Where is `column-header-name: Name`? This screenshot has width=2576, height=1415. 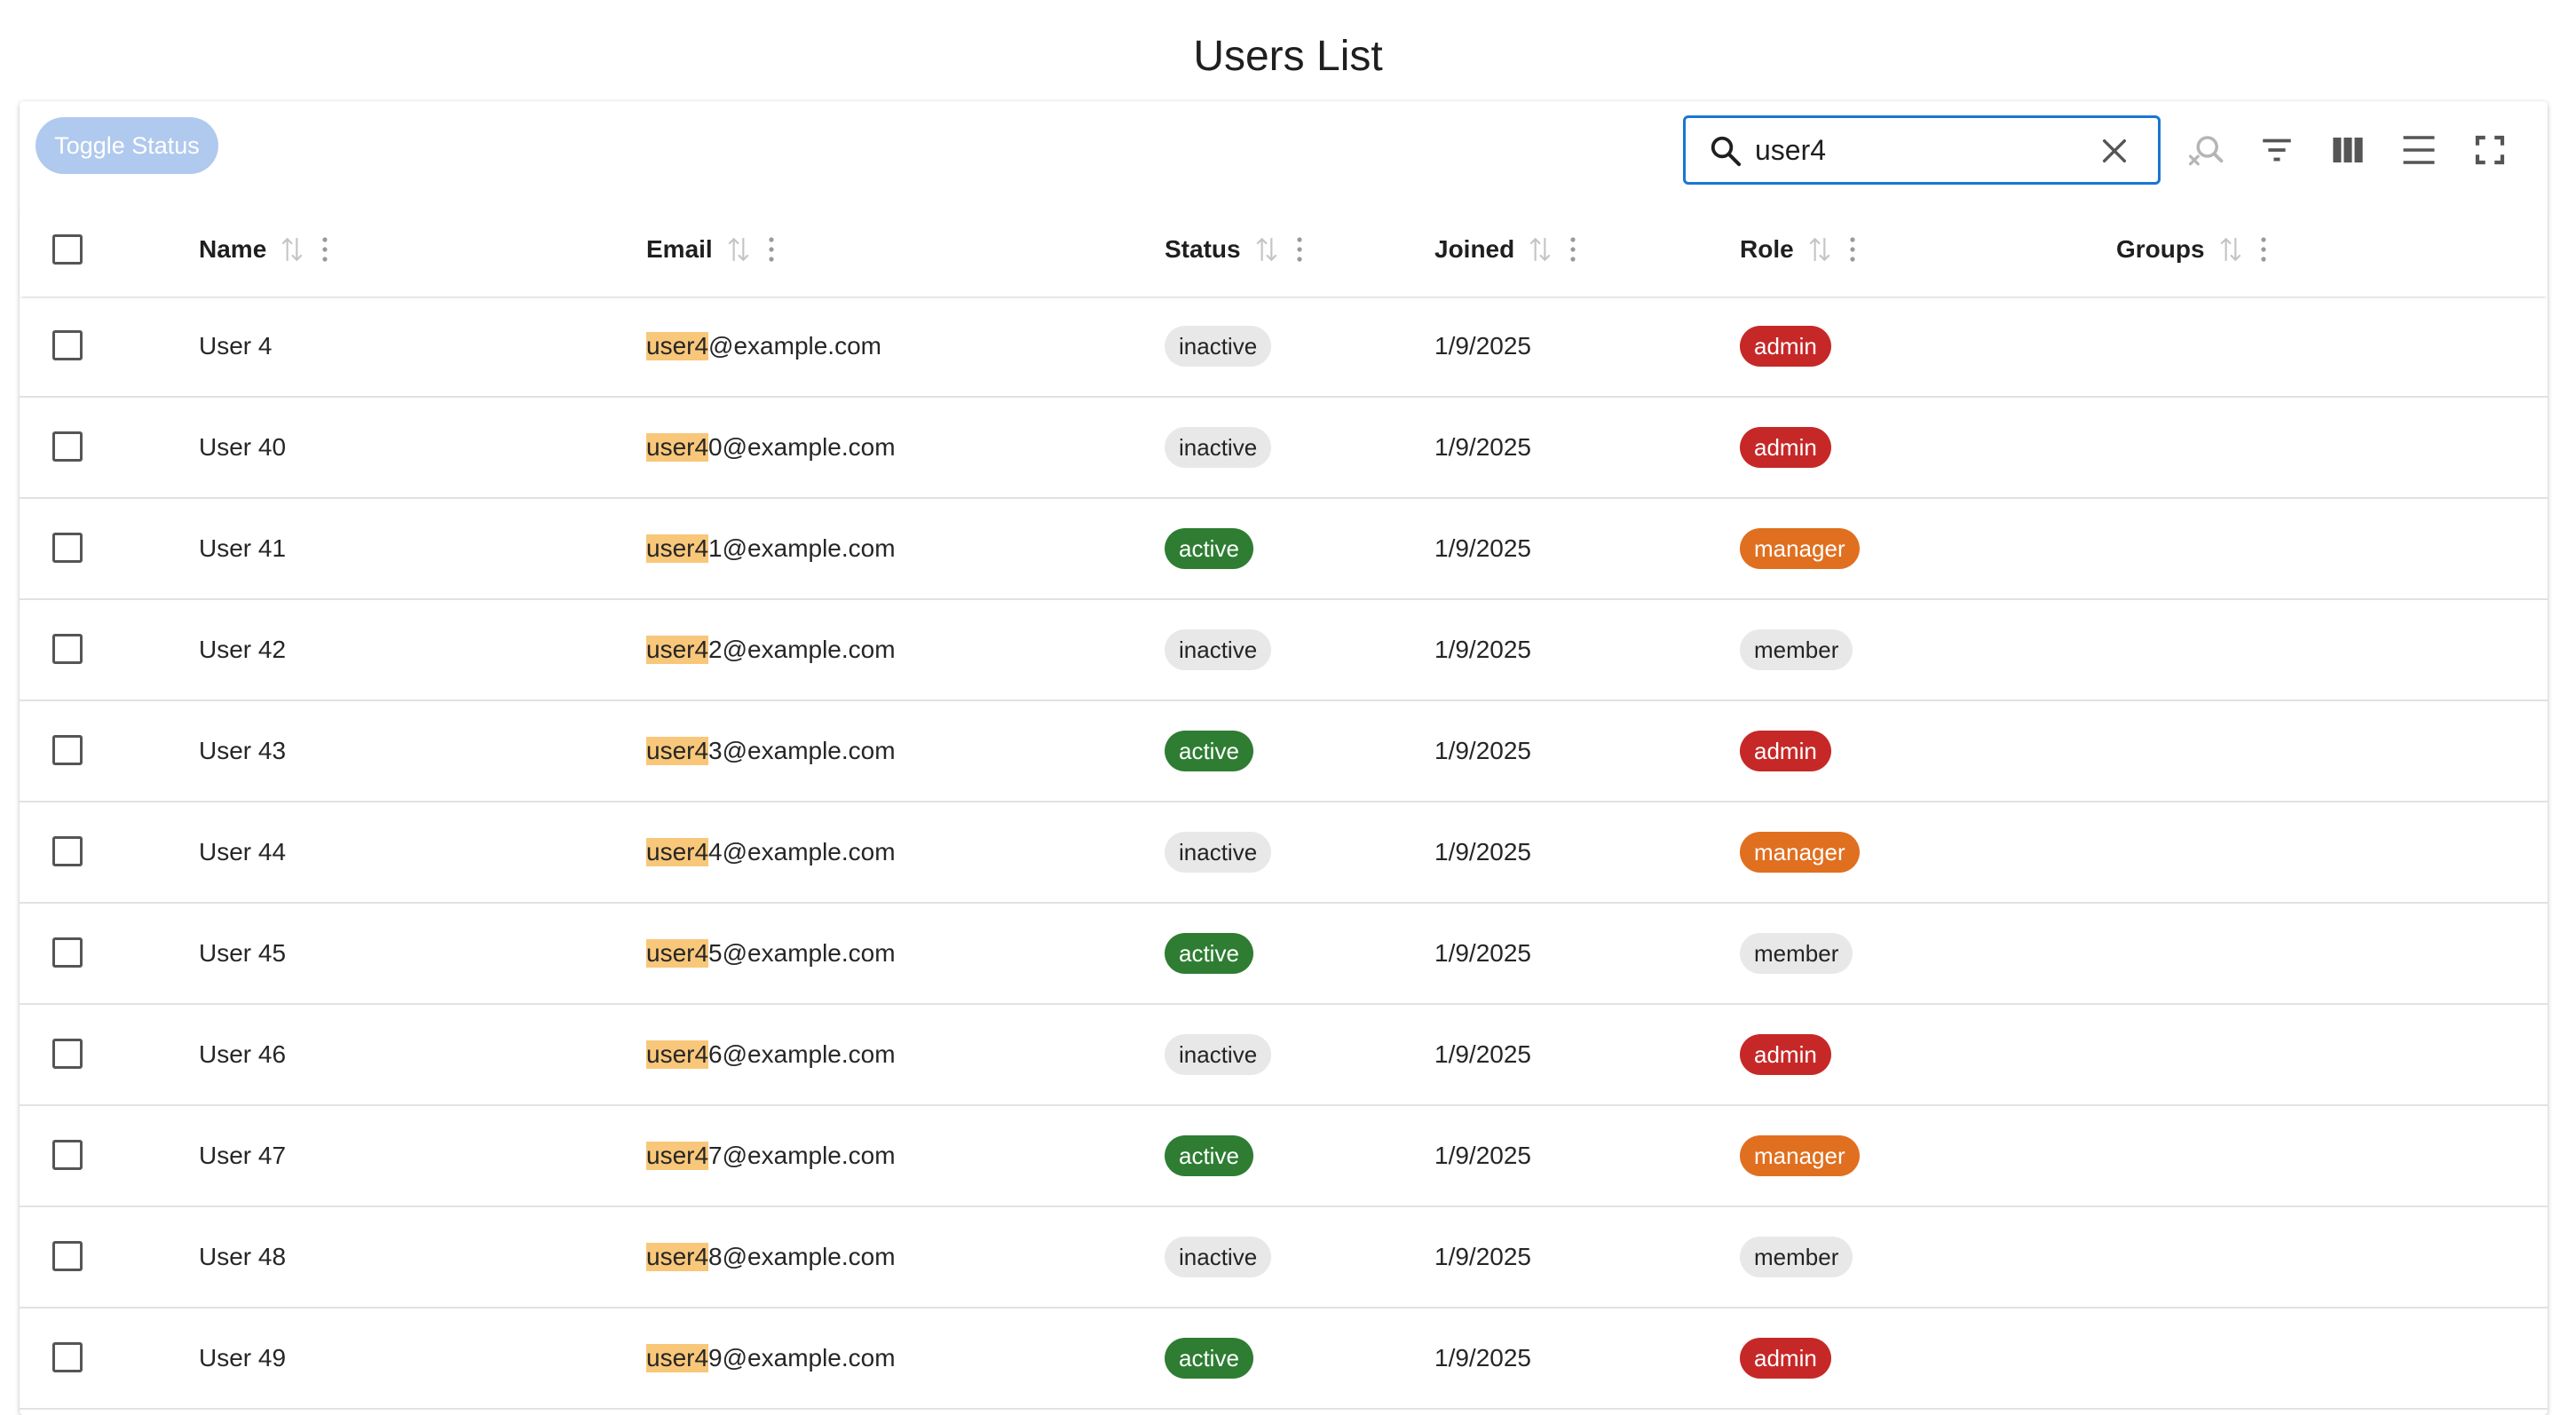
column-header-name: Name is located at coordinates (263, 249).